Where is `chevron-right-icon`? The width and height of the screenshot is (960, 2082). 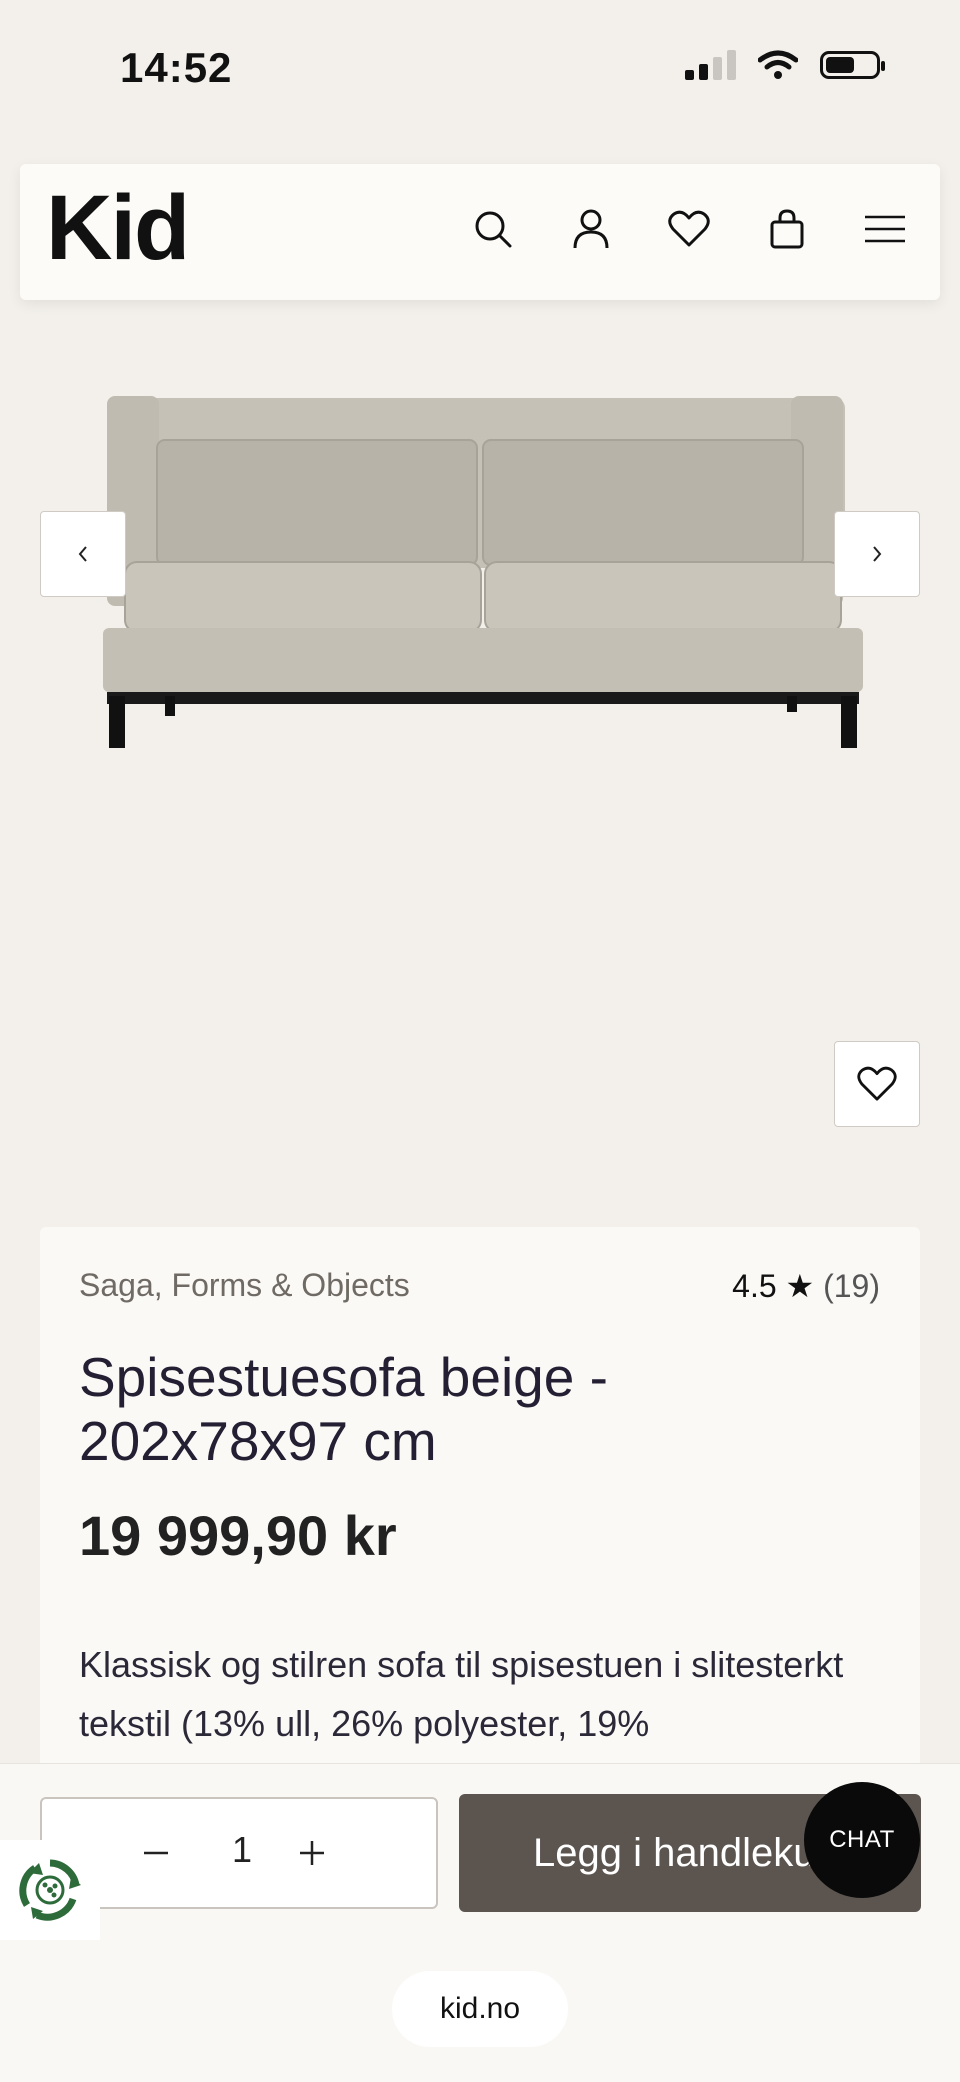 chevron-right-icon is located at coordinates (877, 554).